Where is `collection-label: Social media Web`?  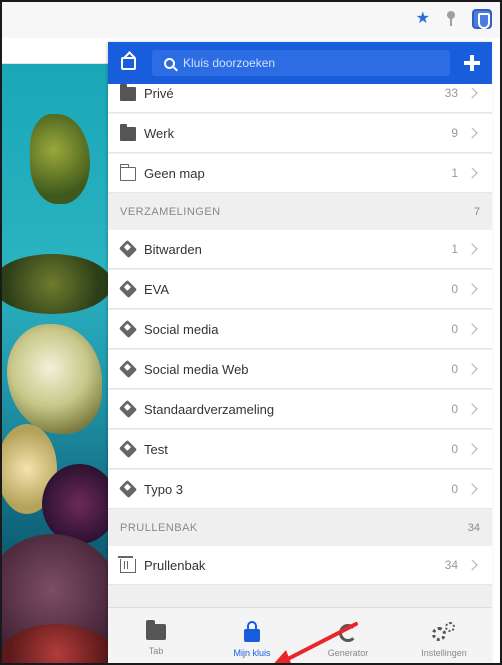
collection-label: Social media Web is located at coordinates (196, 369).